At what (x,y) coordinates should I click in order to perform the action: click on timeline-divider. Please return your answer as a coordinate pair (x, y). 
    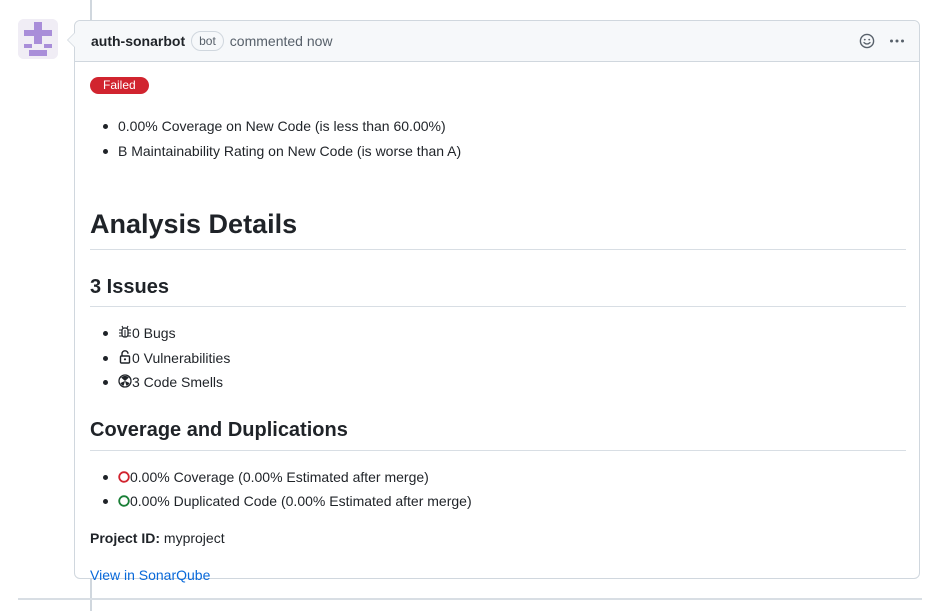
    Looking at the image, I should click on (470, 599).